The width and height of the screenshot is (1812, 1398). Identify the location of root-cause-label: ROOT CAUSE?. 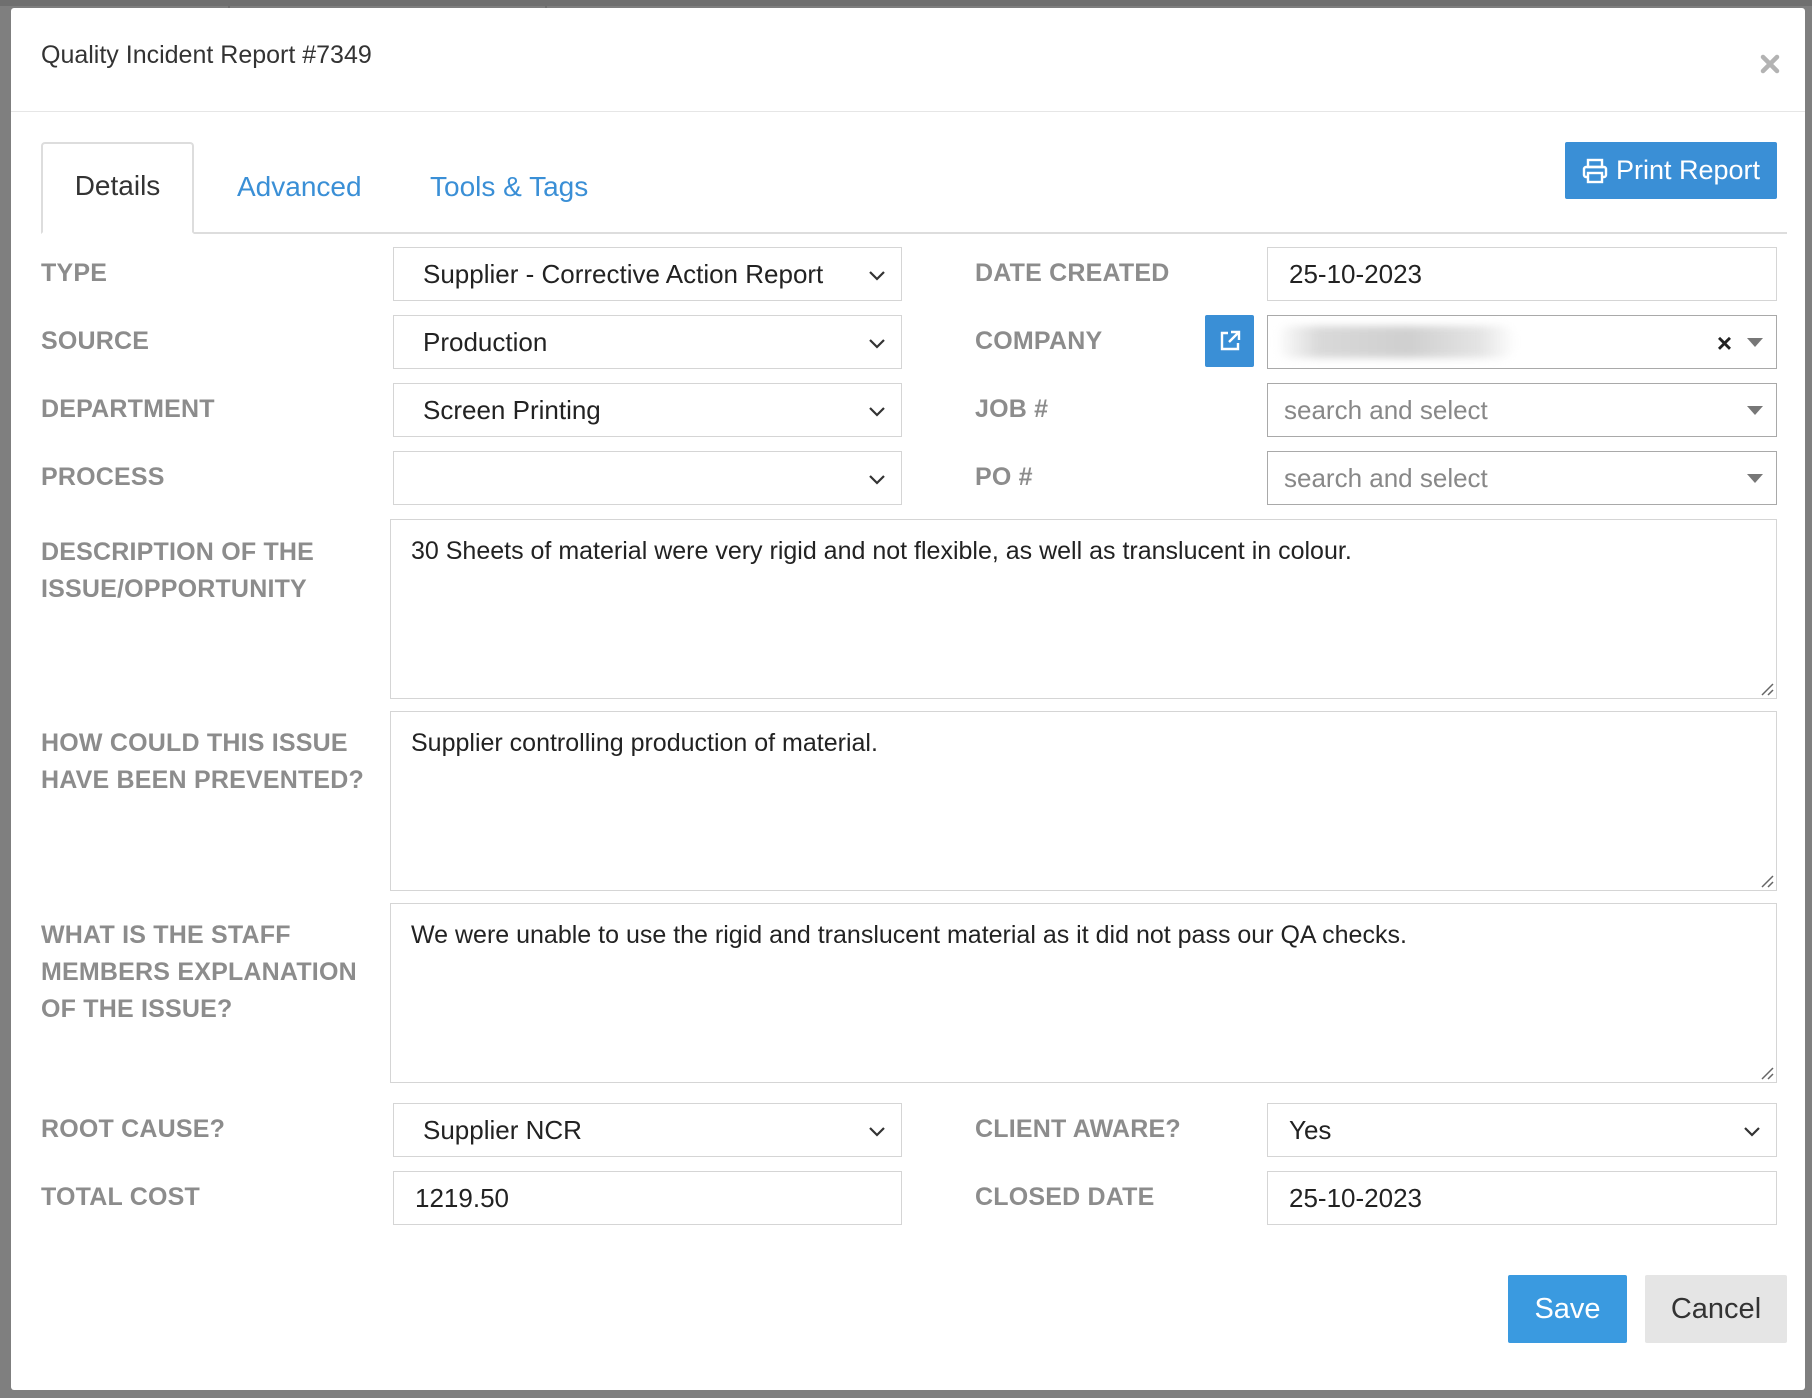
(133, 1129).